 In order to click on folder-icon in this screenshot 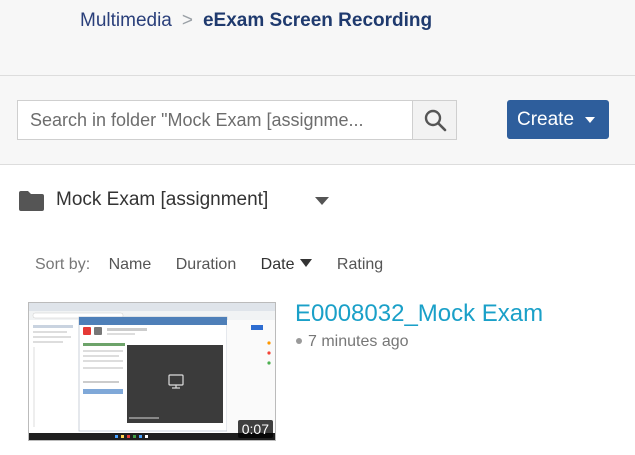, I will do `click(31, 201)`.